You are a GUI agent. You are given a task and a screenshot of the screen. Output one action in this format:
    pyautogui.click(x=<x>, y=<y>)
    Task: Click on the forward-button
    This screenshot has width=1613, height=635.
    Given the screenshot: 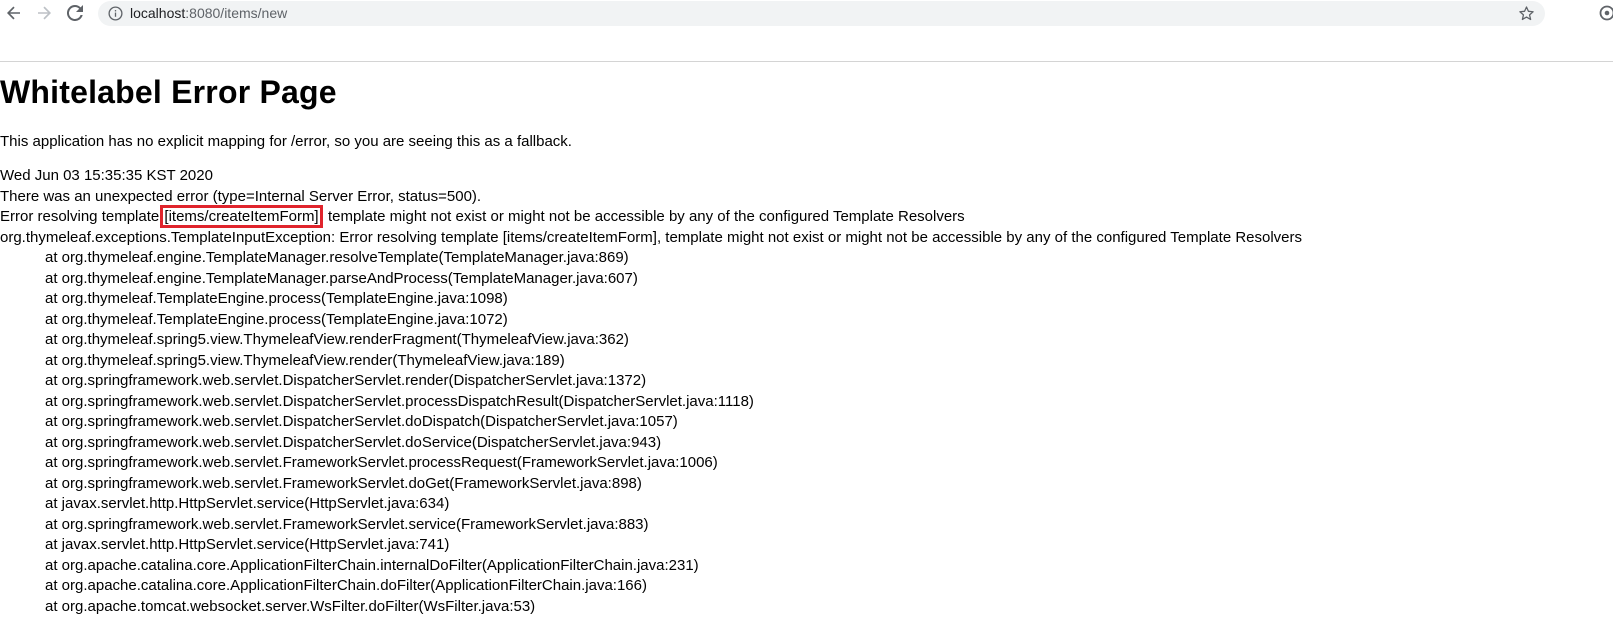 What is the action you would take?
    pyautogui.click(x=44, y=13)
    